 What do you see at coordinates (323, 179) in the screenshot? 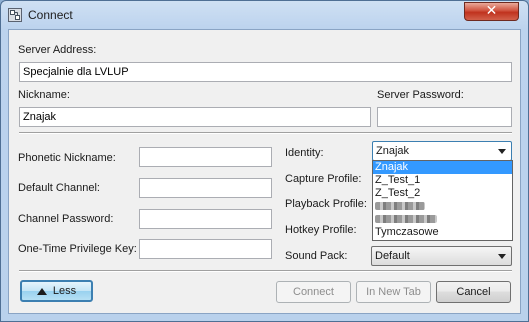
I see `capture-profile-label: Capture Profile:` at bounding box center [323, 179].